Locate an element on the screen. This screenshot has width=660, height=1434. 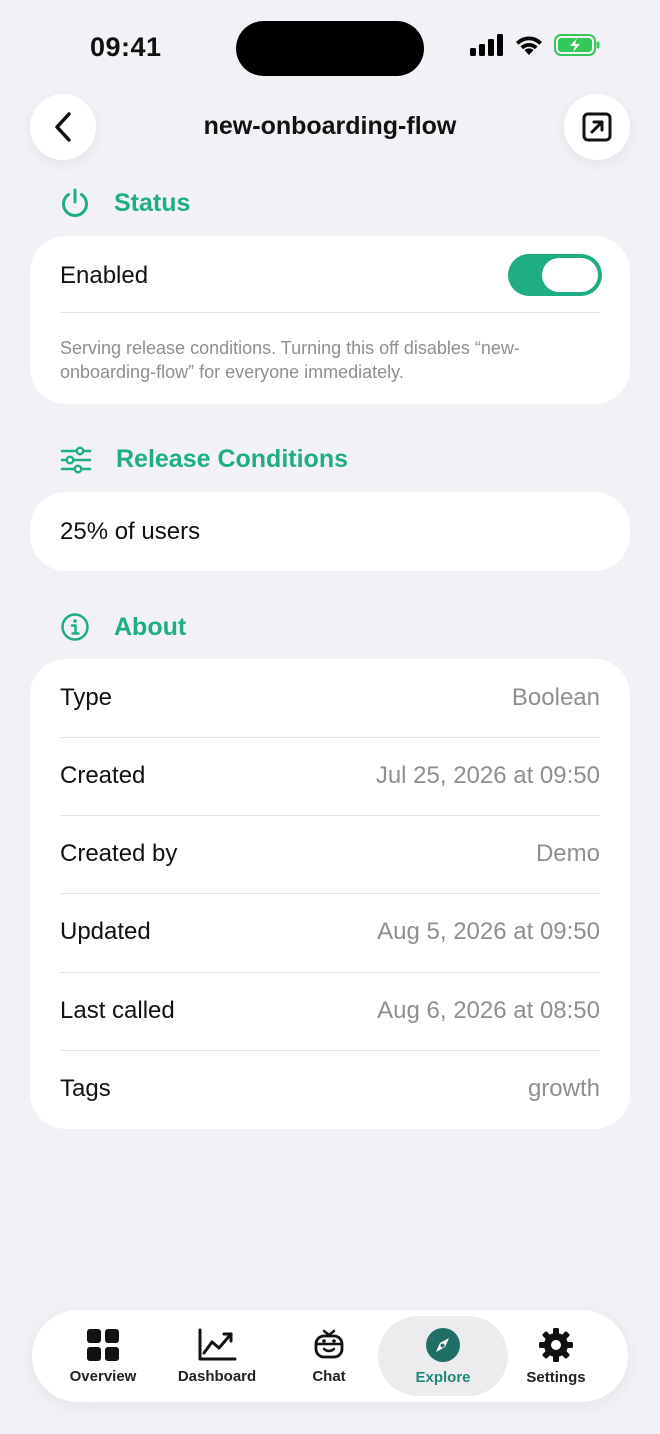
power-icon is located at coordinates (75, 202).